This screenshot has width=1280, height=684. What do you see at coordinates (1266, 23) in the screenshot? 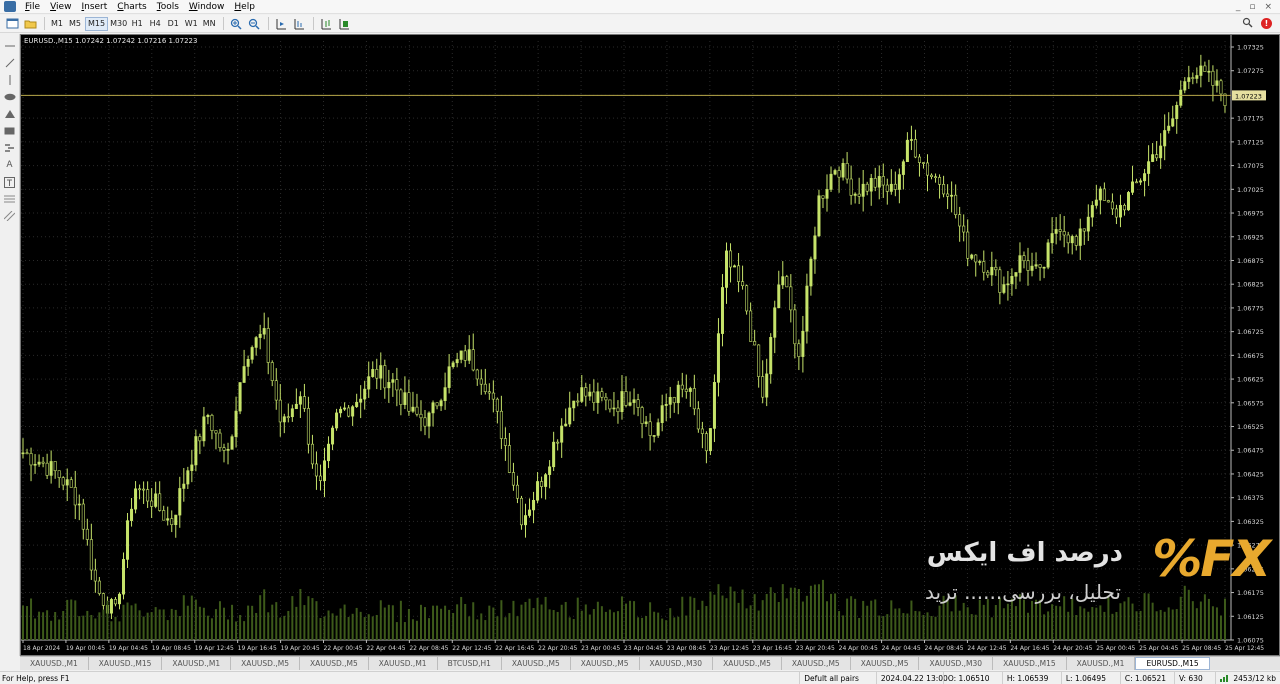
I see `alert-icon: !` at bounding box center [1266, 23].